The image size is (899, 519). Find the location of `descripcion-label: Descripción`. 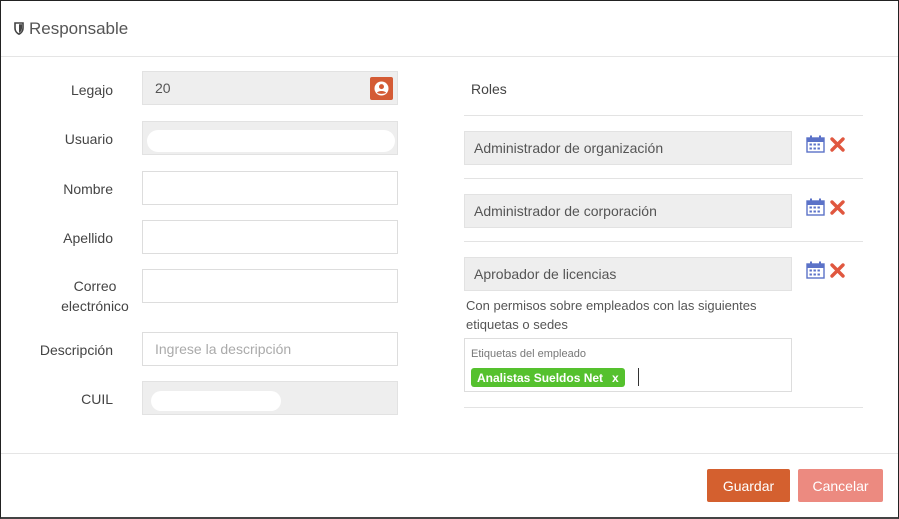

descripcion-label: Descripción is located at coordinates (76, 350).